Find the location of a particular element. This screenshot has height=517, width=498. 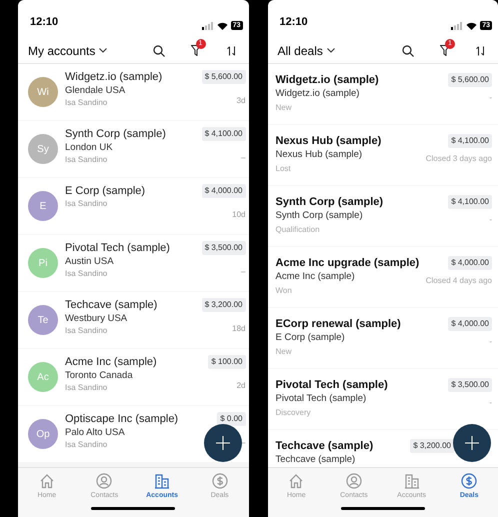

view-selector: My accounts is located at coordinates (68, 51).